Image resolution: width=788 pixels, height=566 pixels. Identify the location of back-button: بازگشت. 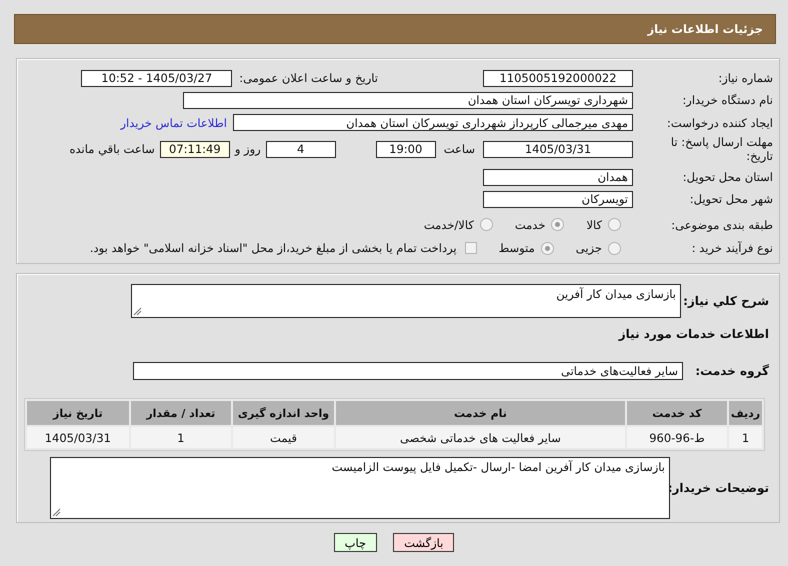
(423, 542).